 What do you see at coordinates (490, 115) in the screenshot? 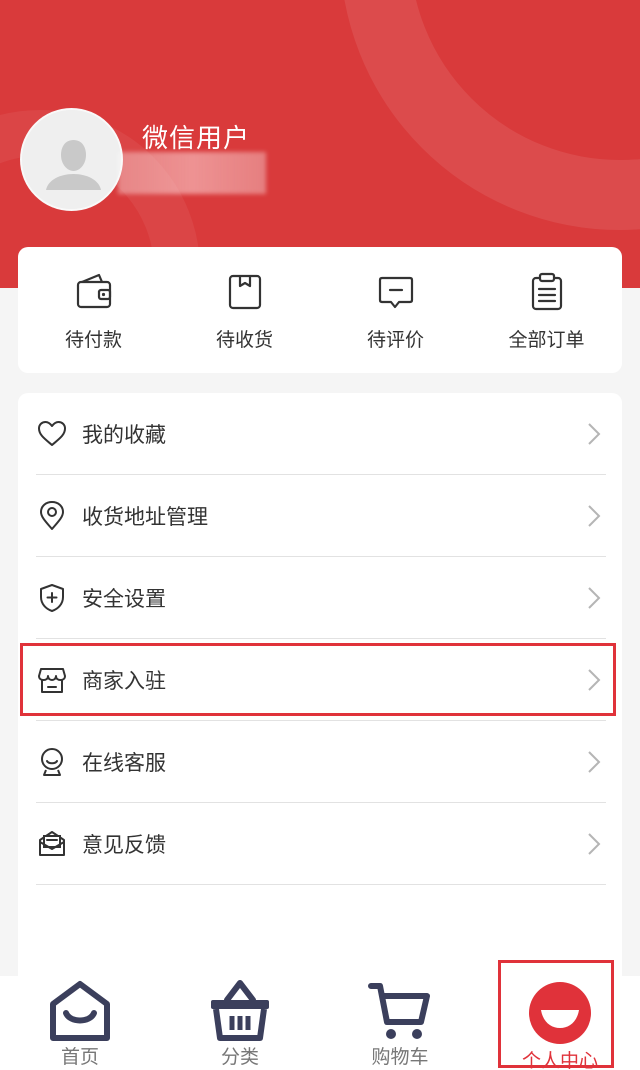
I see `header-decoration` at bounding box center [490, 115].